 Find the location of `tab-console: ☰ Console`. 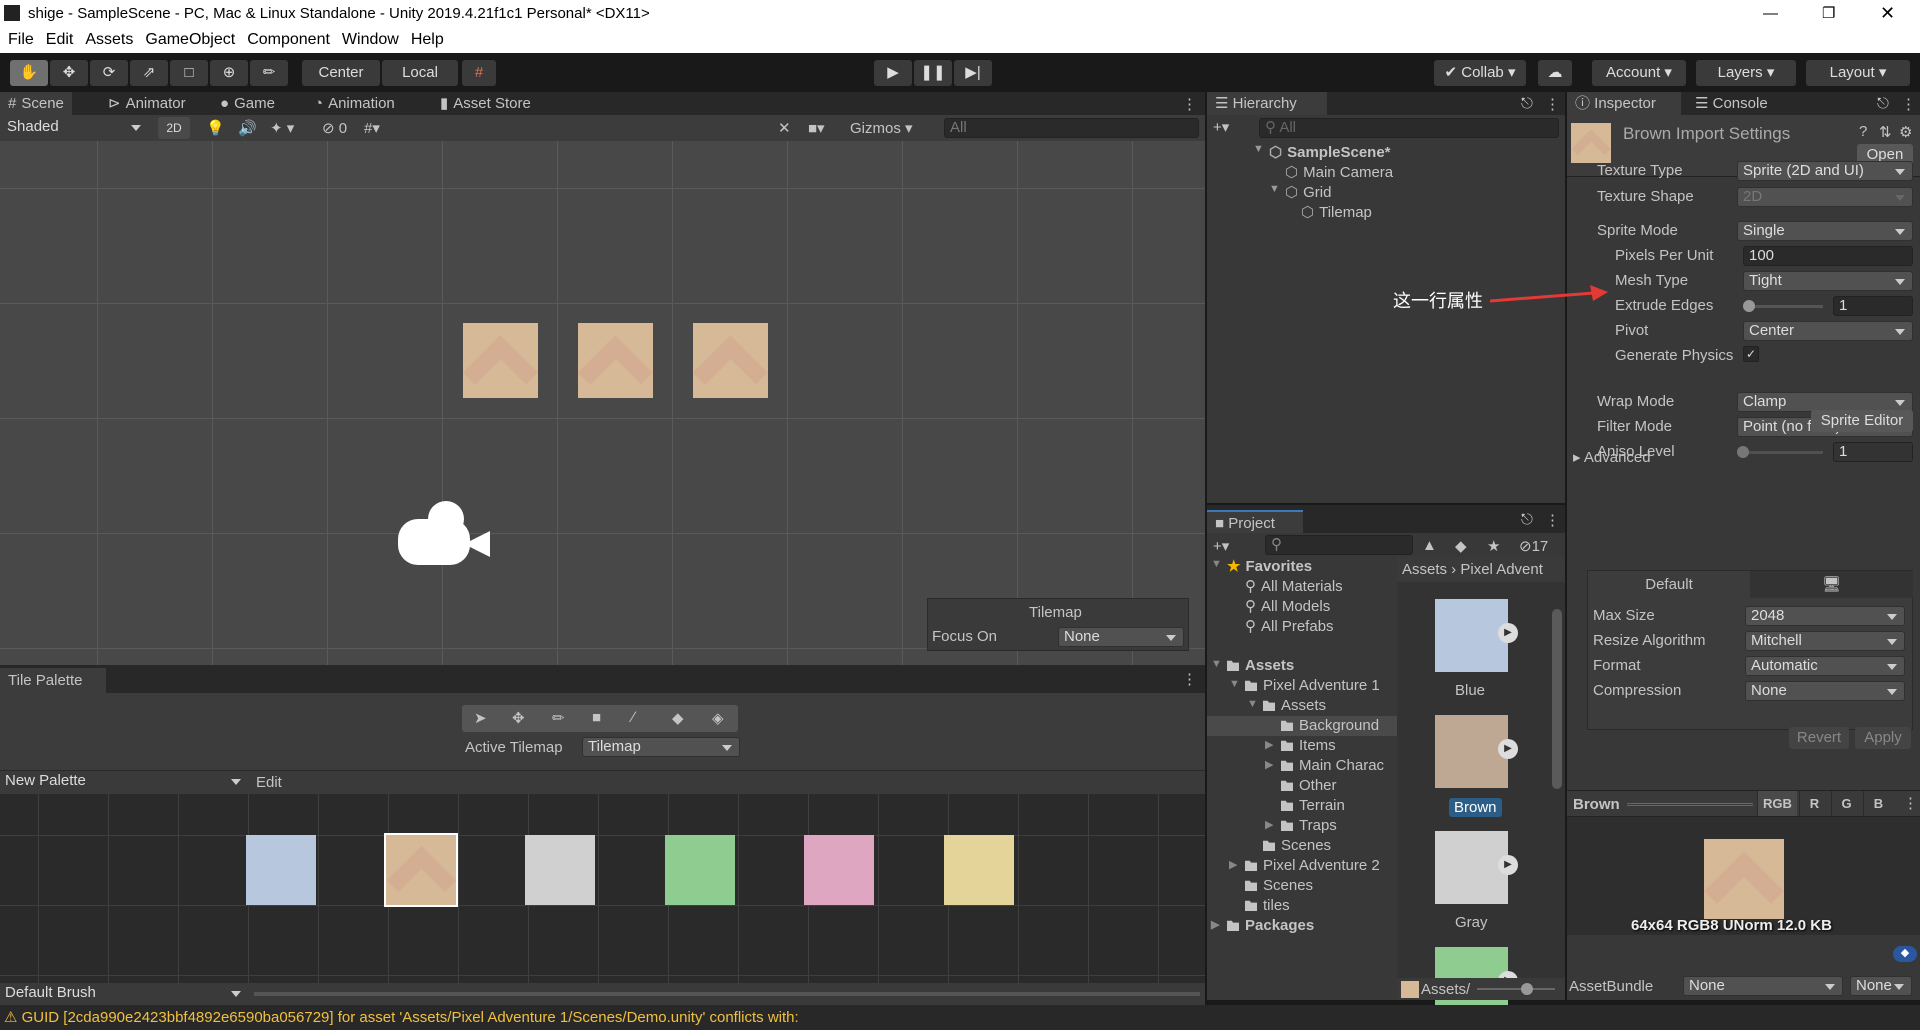

tab-console: ☰ Console is located at coordinates (1731, 103).